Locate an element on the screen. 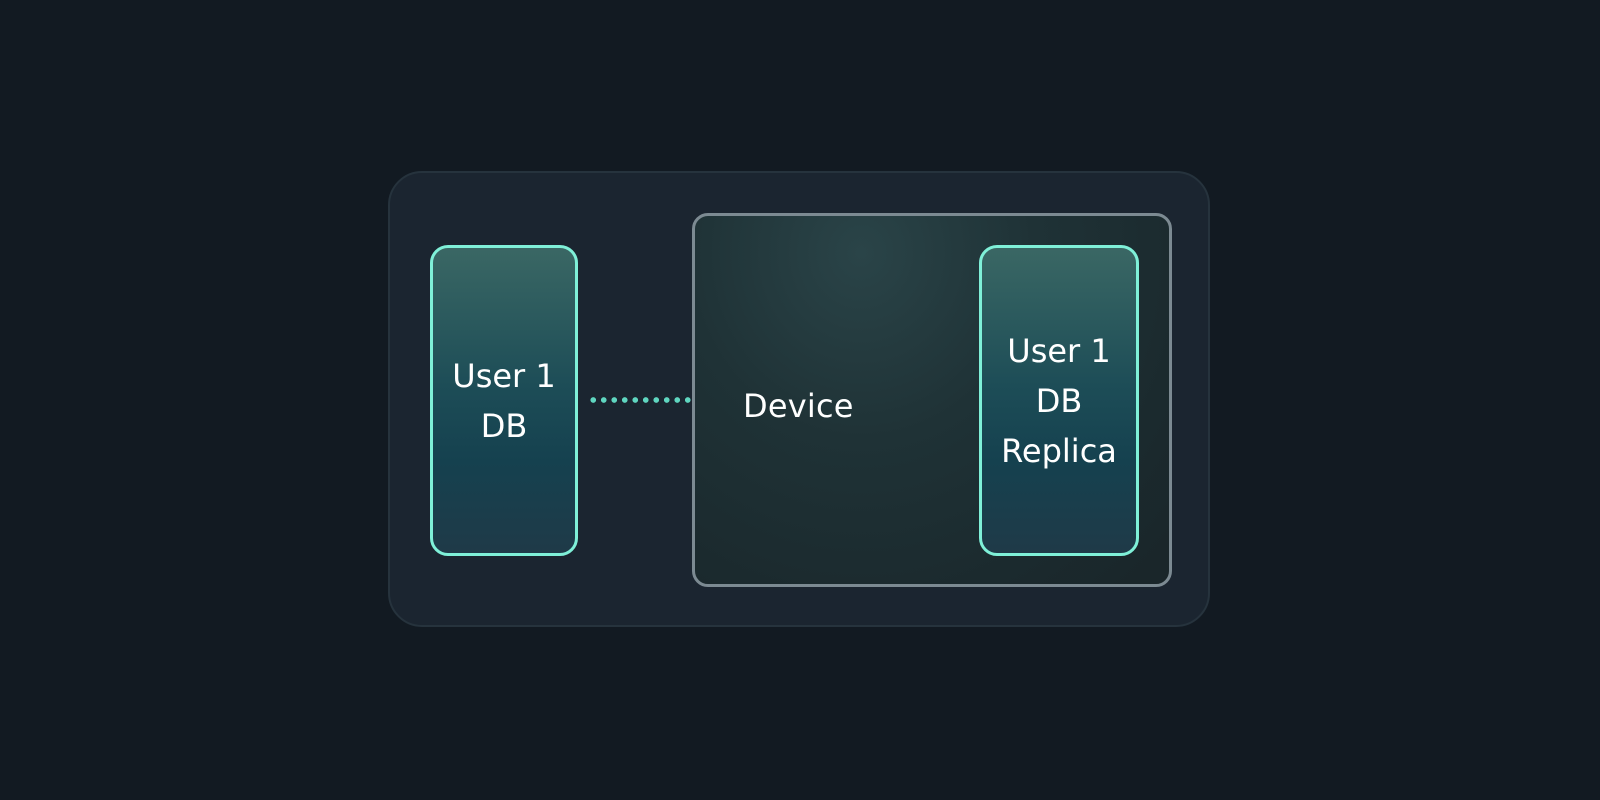 The image size is (1600, 800). user-db-node: User 1 DB is located at coordinates (504, 400).